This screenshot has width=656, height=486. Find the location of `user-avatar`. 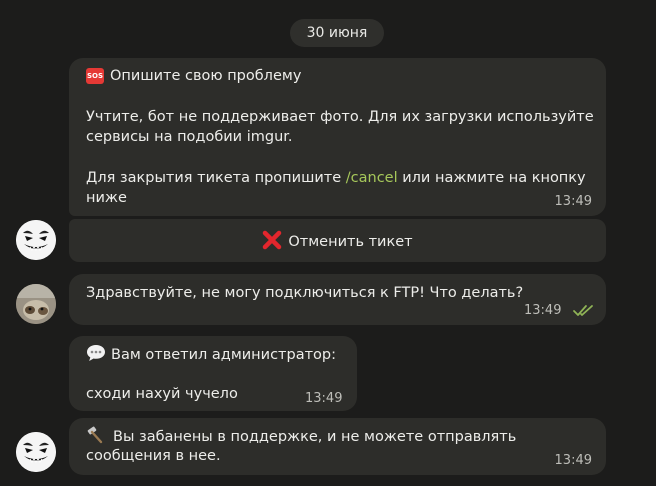

user-avatar is located at coordinates (36, 304).